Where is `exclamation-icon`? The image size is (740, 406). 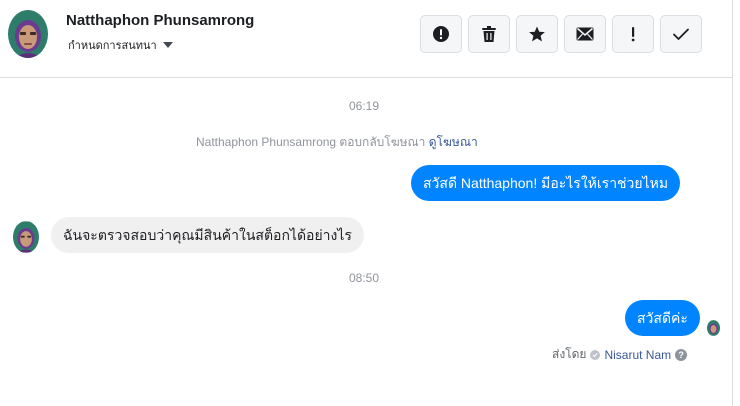
exclamation-icon is located at coordinates (633, 34).